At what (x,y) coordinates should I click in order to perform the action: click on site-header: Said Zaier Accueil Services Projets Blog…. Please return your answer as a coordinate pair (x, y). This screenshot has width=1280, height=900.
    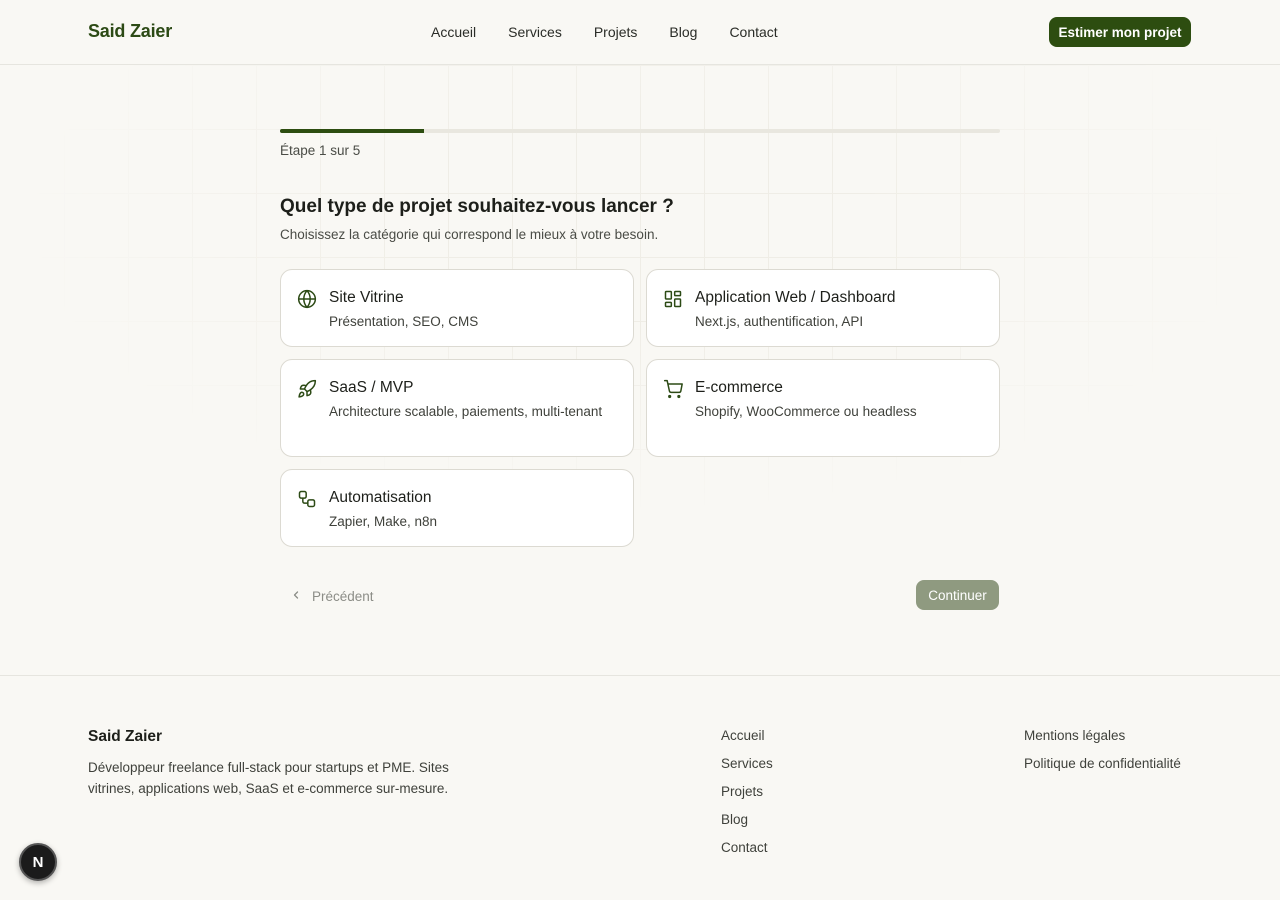
    Looking at the image, I should click on (640, 32).